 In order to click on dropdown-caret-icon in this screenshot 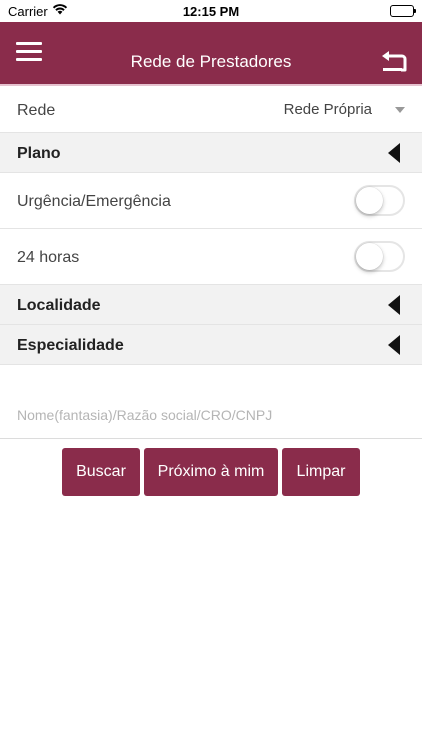, I will do `click(400, 110)`.